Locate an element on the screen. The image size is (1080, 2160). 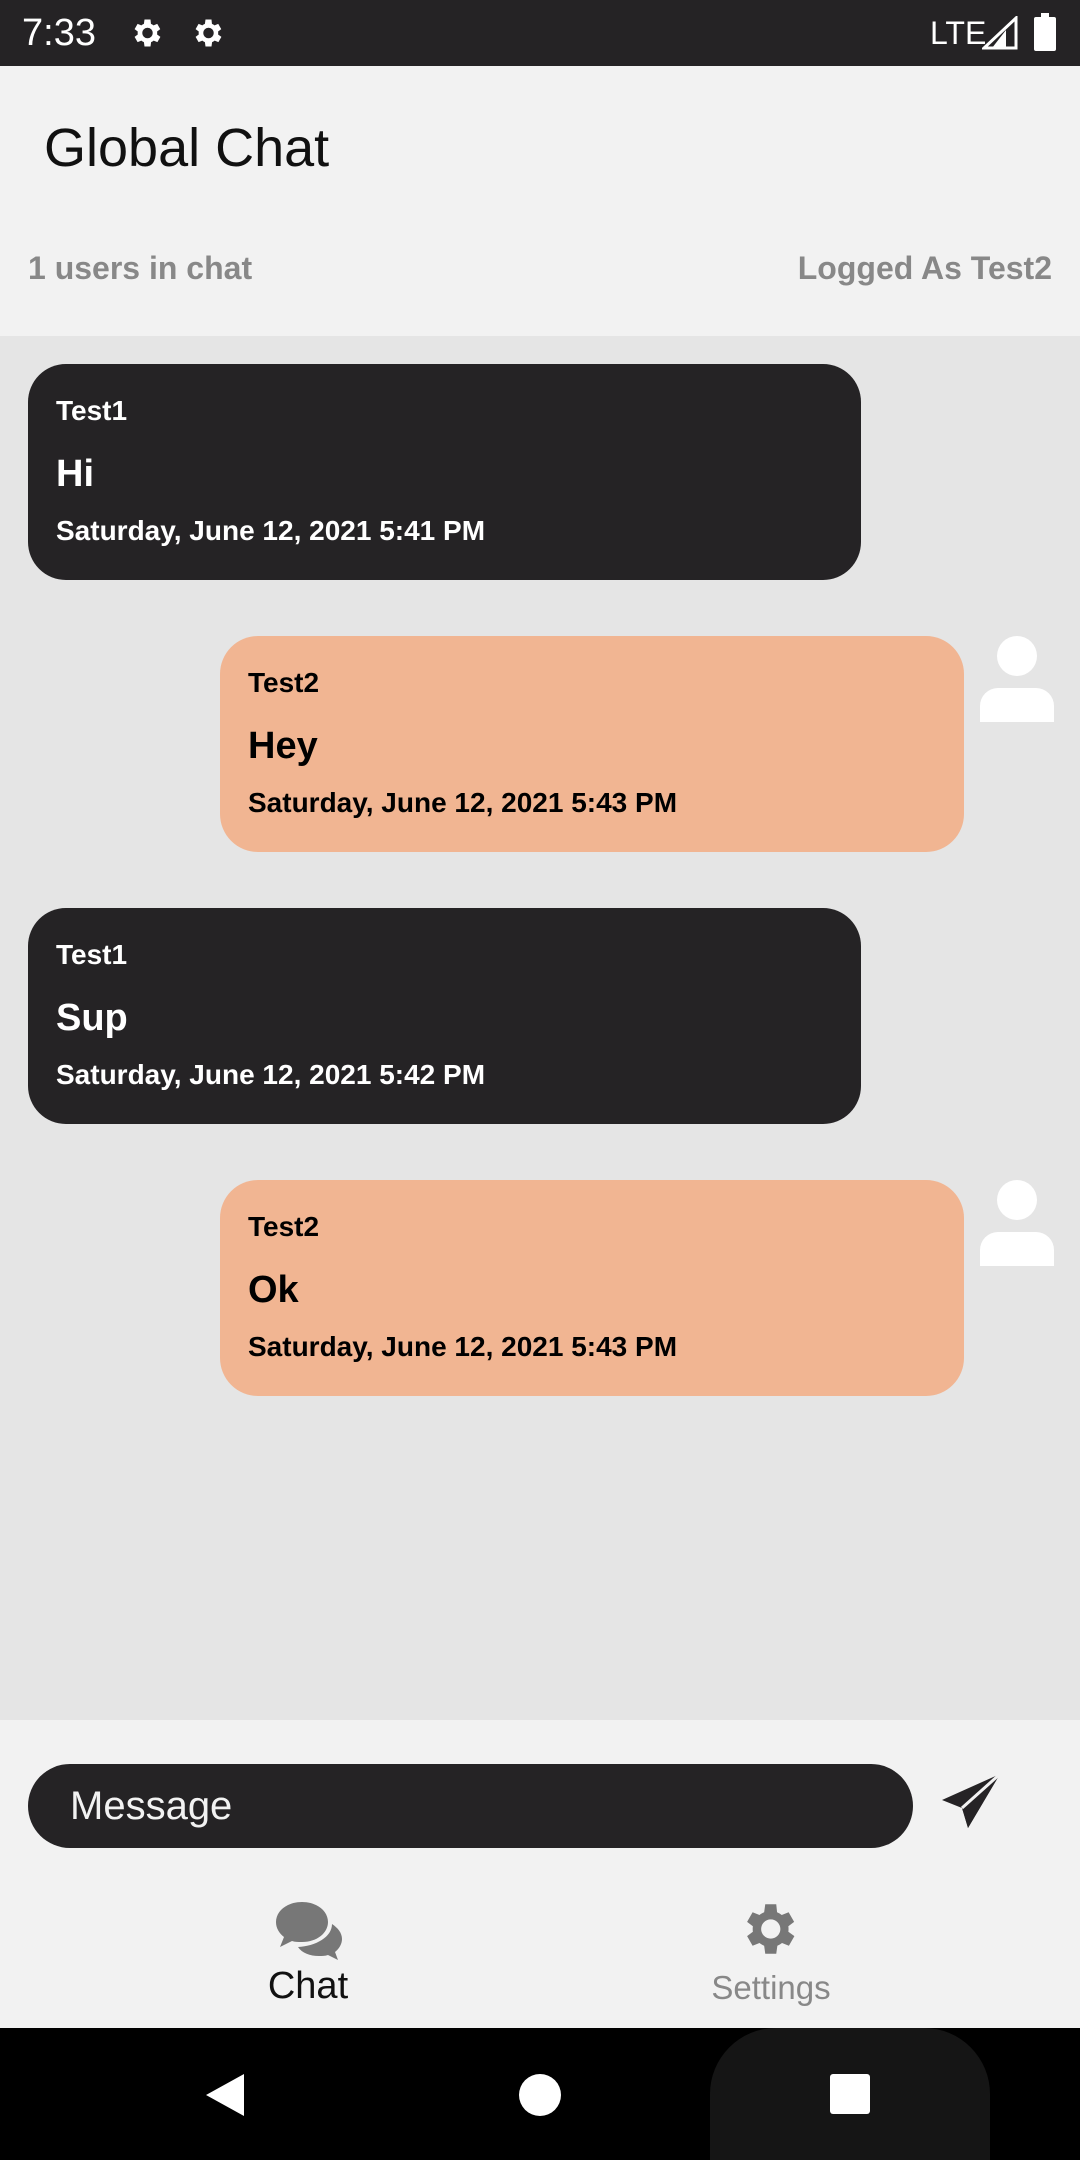
nav-label-chat: Chat is located at coordinates (308, 1986).